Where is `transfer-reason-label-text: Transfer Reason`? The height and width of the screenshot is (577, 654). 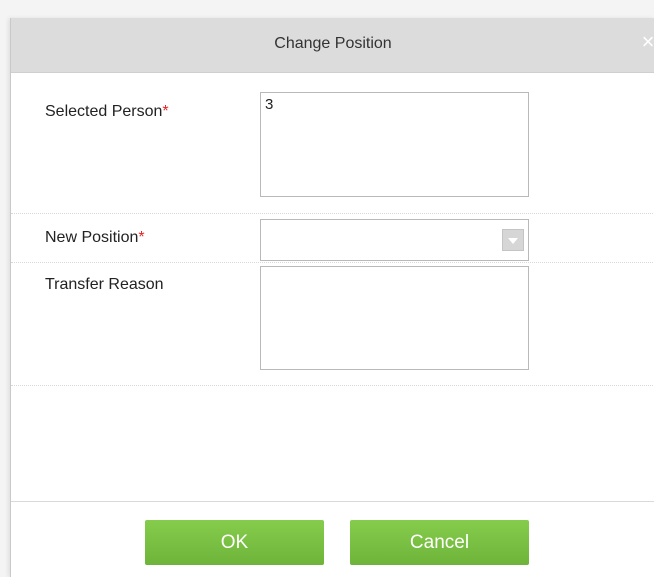
transfer-reason-label-text: Transfer Reason is located at coordinates (104, 284).